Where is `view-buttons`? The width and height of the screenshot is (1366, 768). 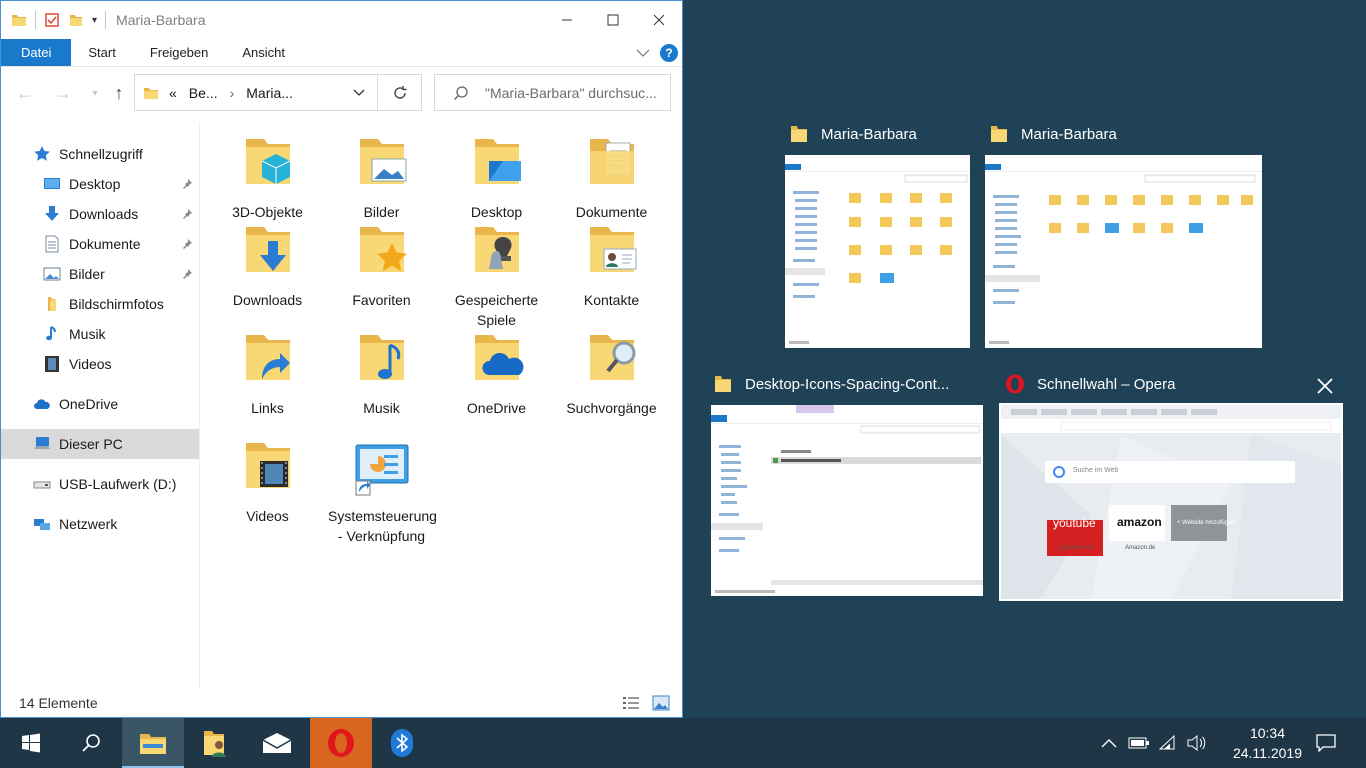 view-buttons is located at coordinates (646, 703).